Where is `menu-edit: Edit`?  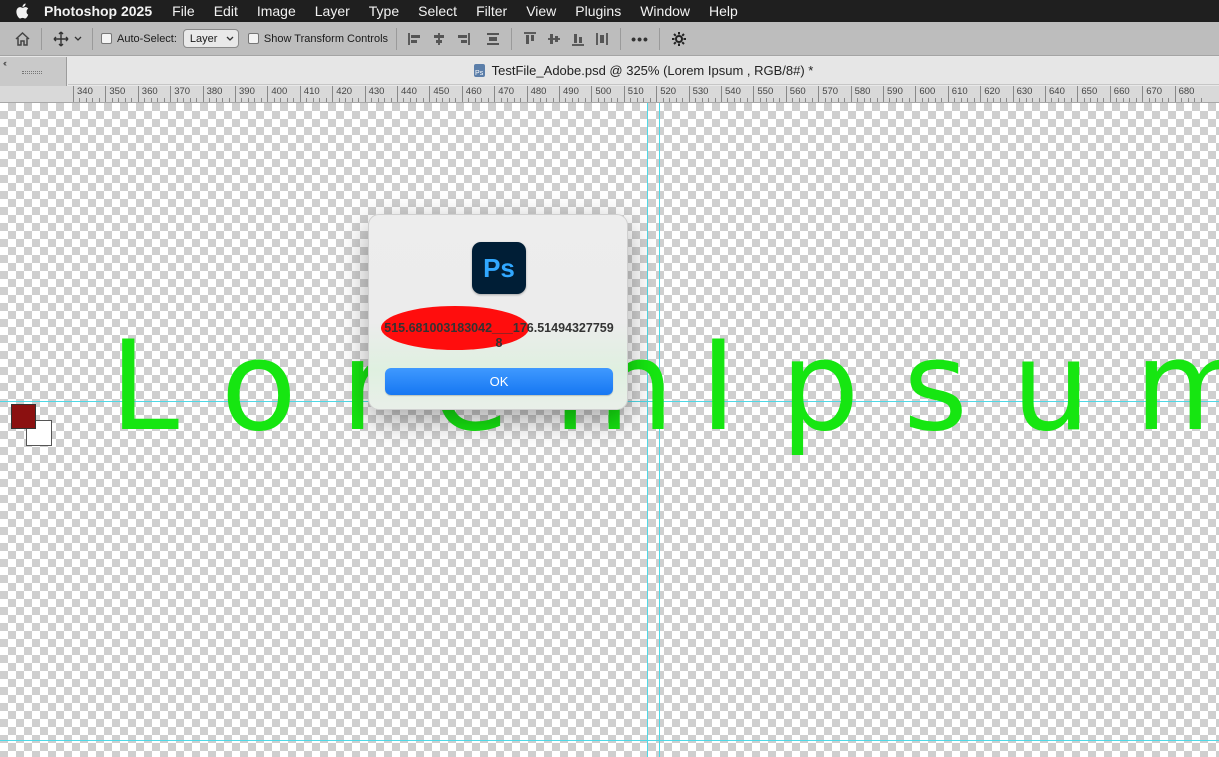
menu-edit: Edit is located at coordinates (226, 11).